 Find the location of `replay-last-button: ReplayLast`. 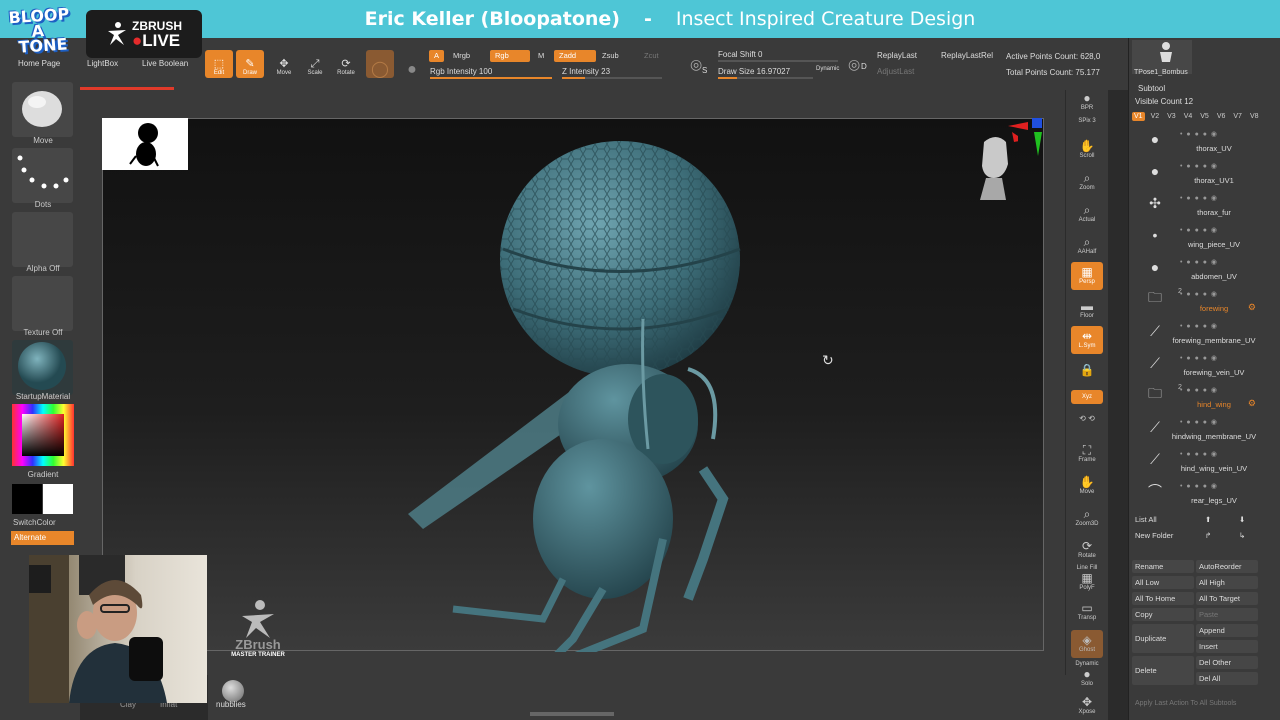

replay-last-button: ReplayLast is located at coordinates (897, 55).